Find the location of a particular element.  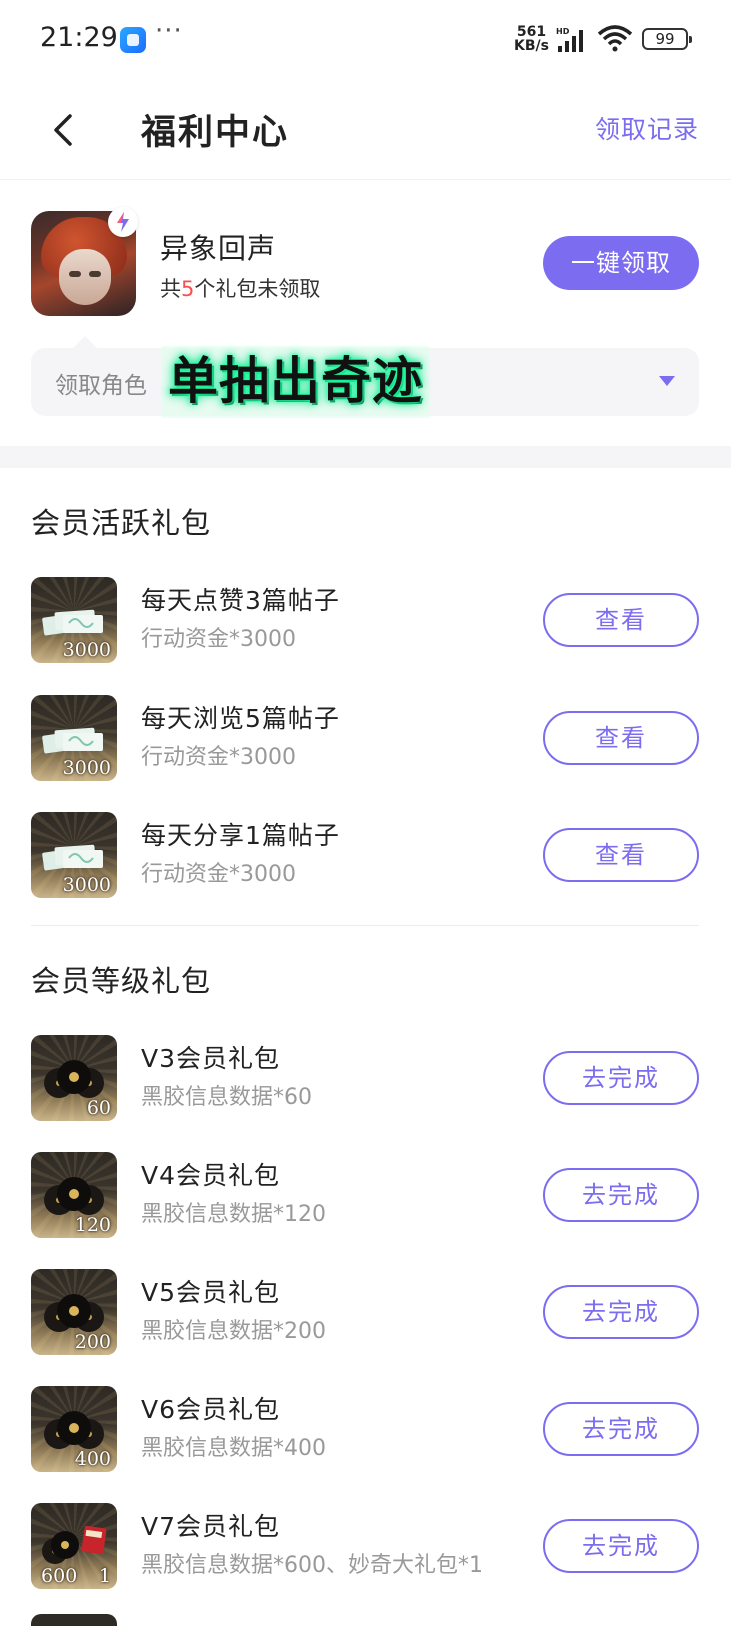

gift-title: 每天浏览5篇帖子 is located at coordinates (240, 718).